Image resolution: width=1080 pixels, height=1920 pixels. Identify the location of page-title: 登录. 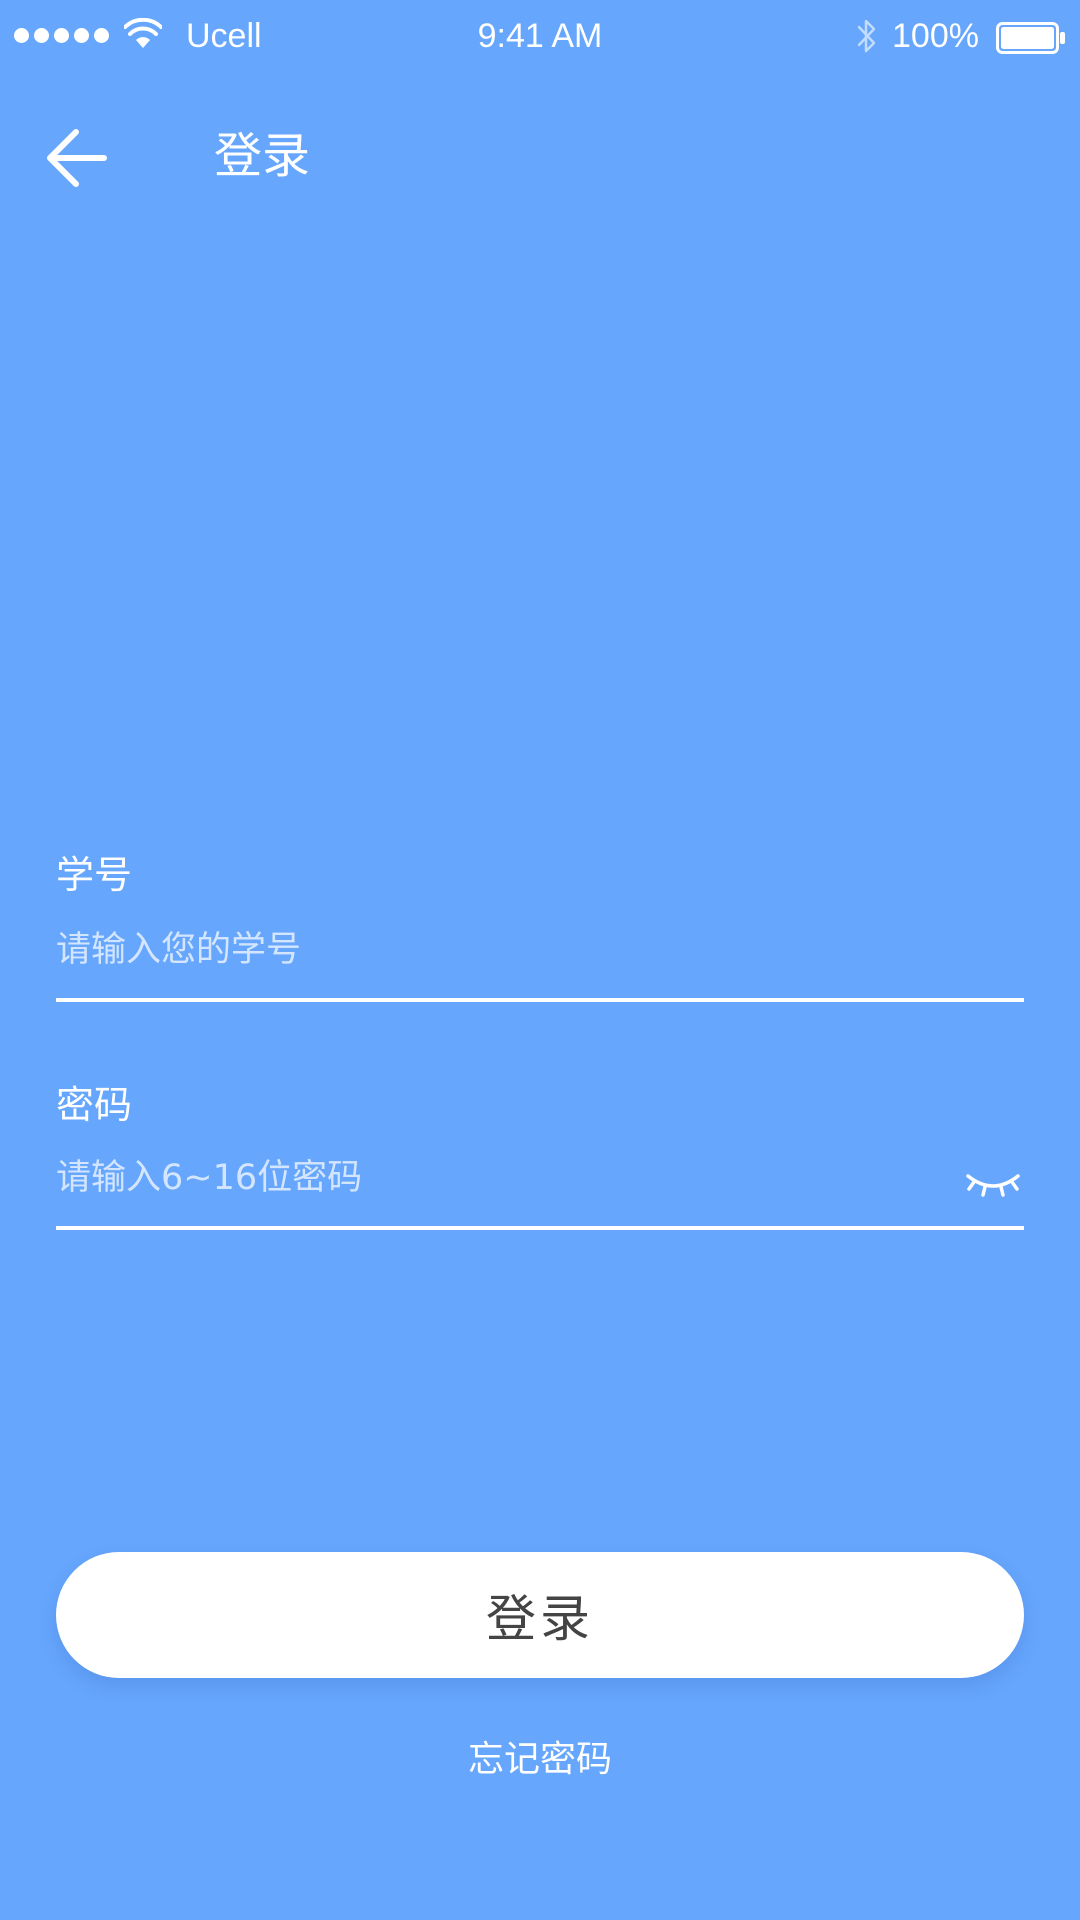
(262, 156).